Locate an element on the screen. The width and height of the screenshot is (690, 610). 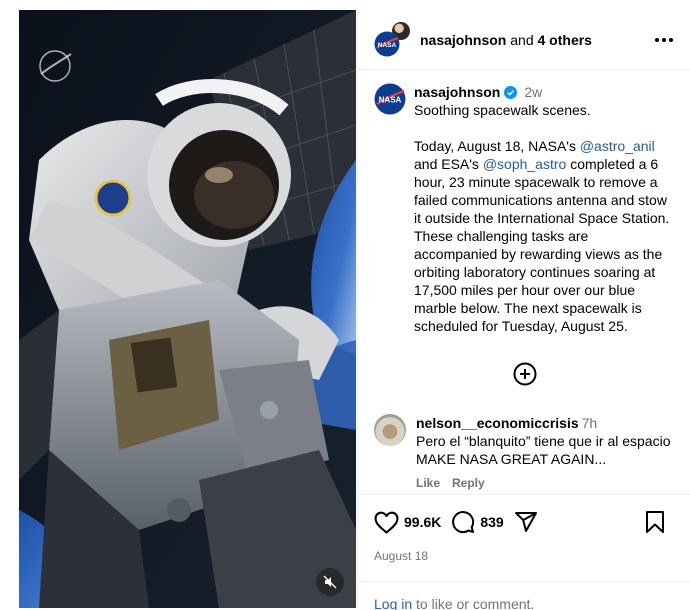
like-button: 99.6K is located at coordinates (407, 522).